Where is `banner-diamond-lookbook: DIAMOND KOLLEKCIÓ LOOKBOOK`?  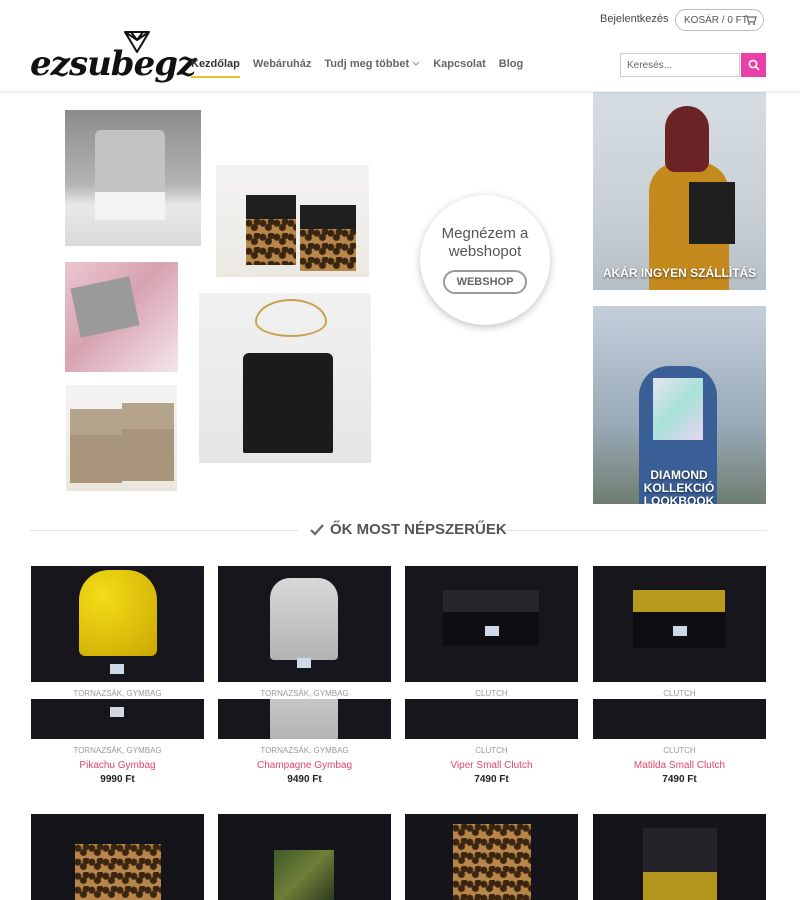 banner-diamond-lookbook: DIAMOND KOLLEKCIÓ LOOKBOOK is located at coordinates (679, 405).